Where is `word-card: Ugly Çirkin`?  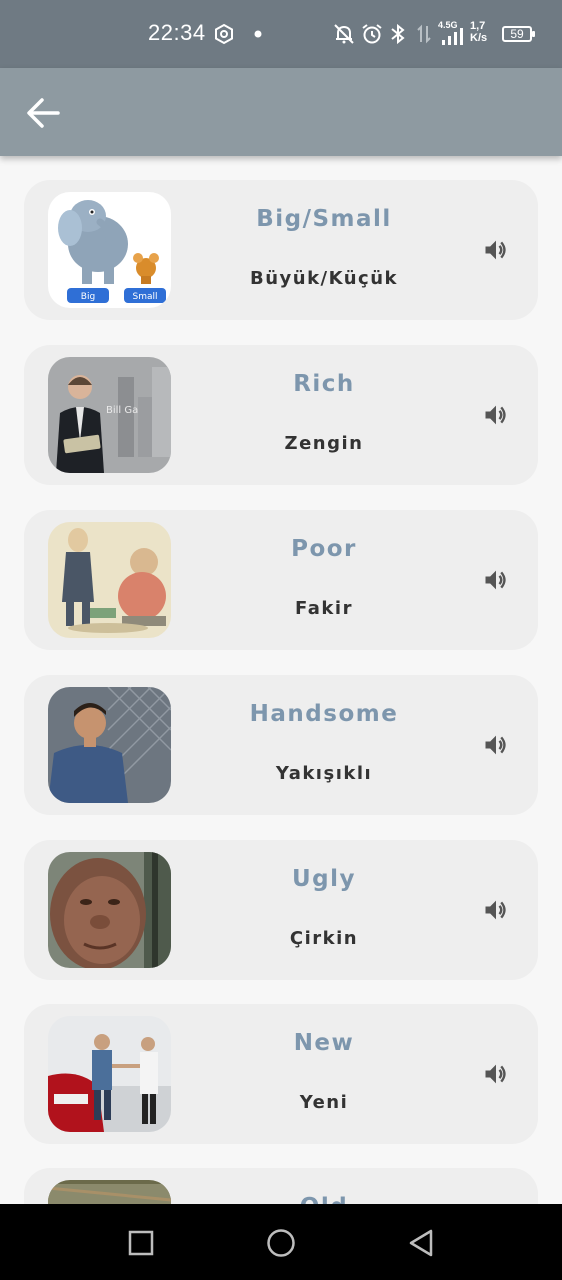 word-card: Ugly Çirkin is located at coordinates (281, 910).